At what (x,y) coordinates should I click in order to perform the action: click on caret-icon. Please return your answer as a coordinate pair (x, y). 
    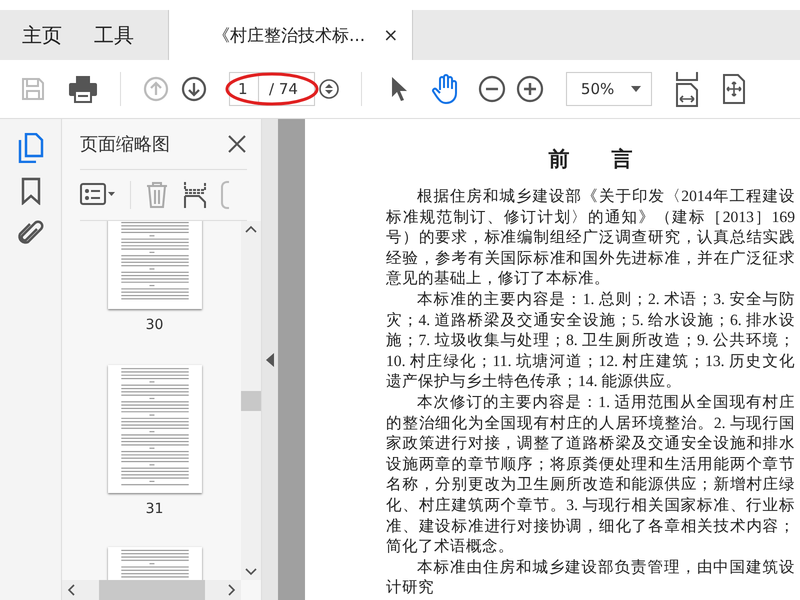
    Looking at the image, I should click on (635, 89).